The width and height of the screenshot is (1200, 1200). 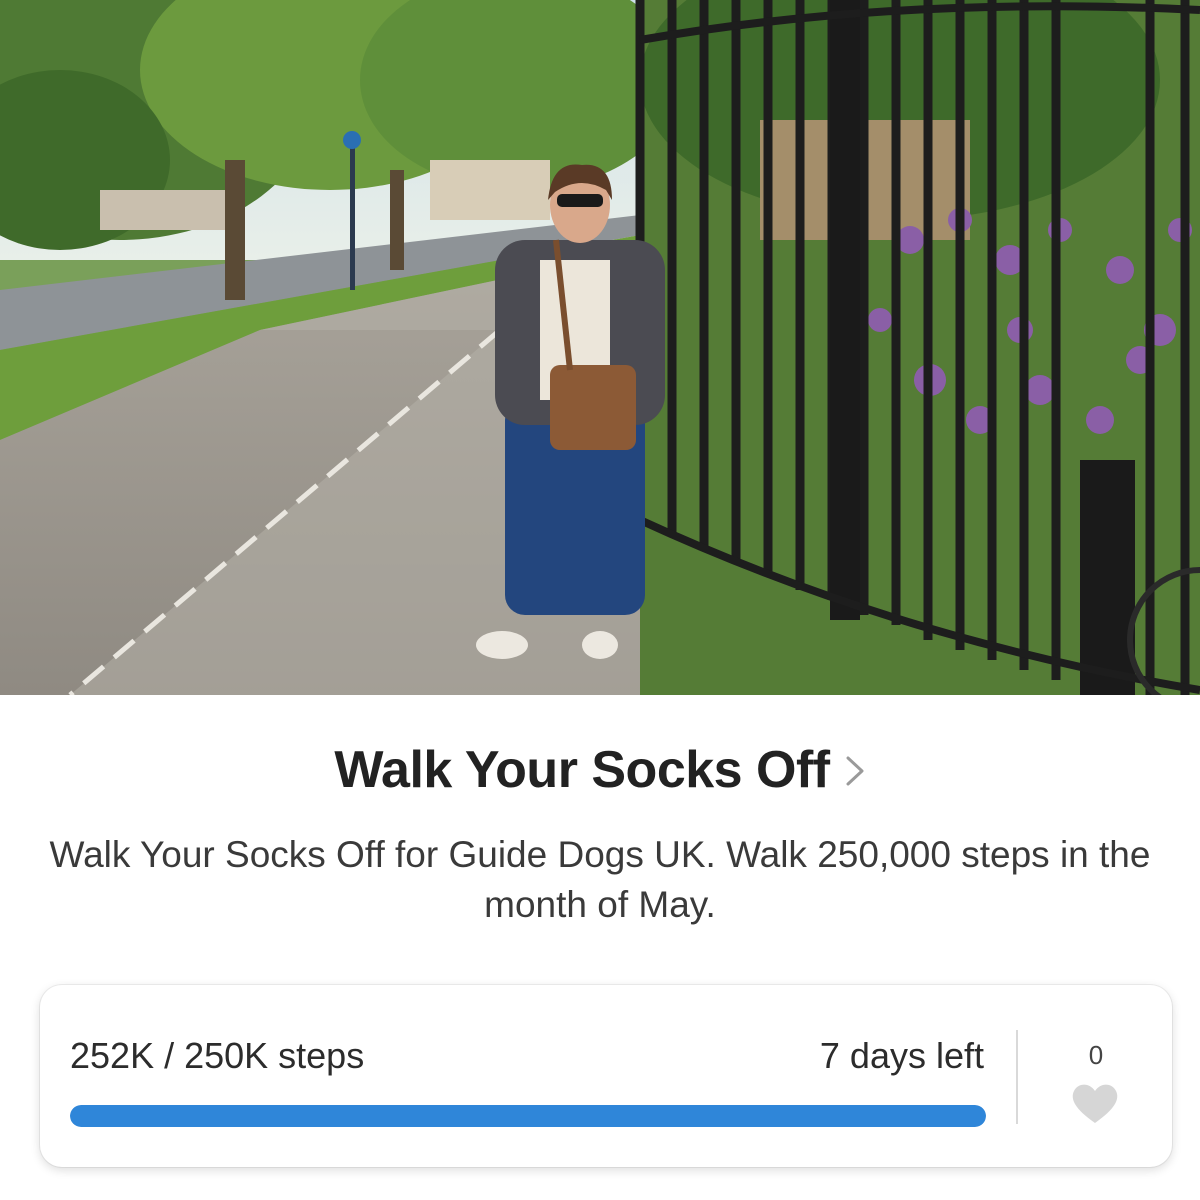 I want to click on chevron-right-icon, so click(x=855, y=771).